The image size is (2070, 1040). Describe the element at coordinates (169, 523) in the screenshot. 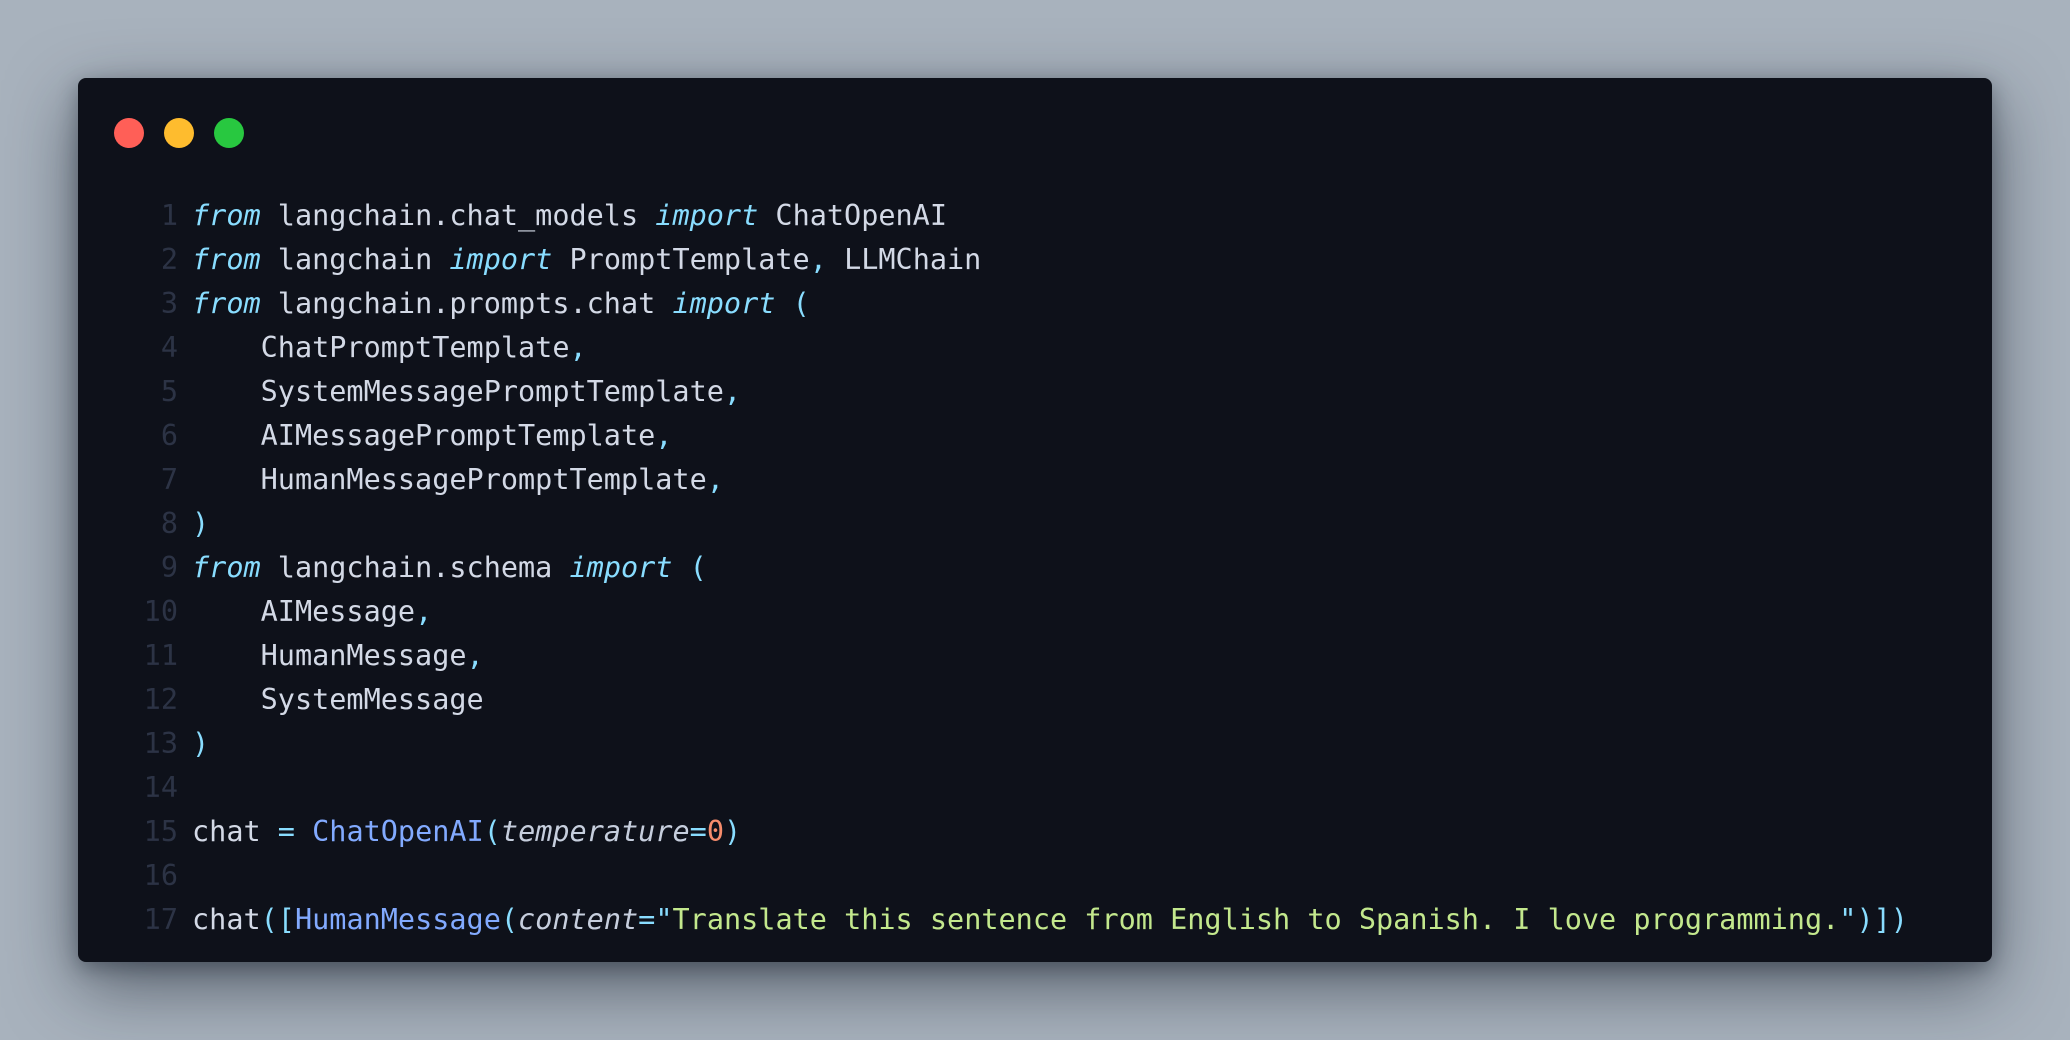

I see `line-number: 8` at that location.